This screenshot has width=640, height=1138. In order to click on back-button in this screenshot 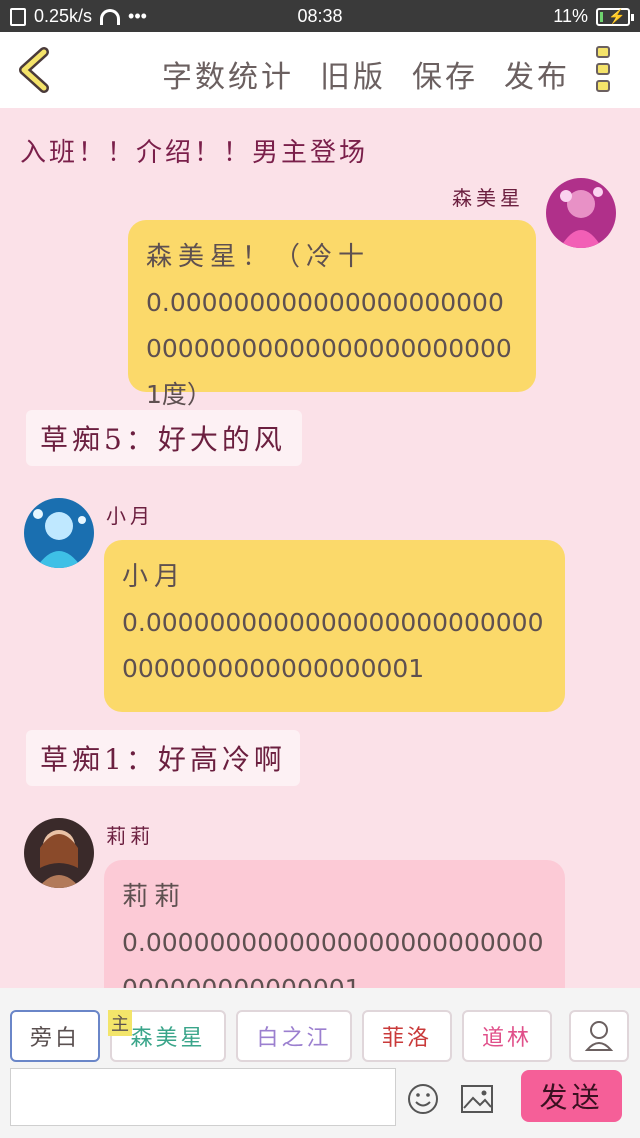, I will do `click(36, 70)`.